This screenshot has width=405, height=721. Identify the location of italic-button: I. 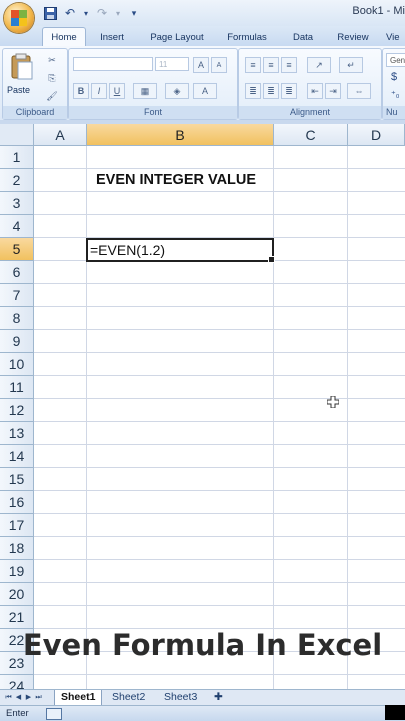
(99, 91).